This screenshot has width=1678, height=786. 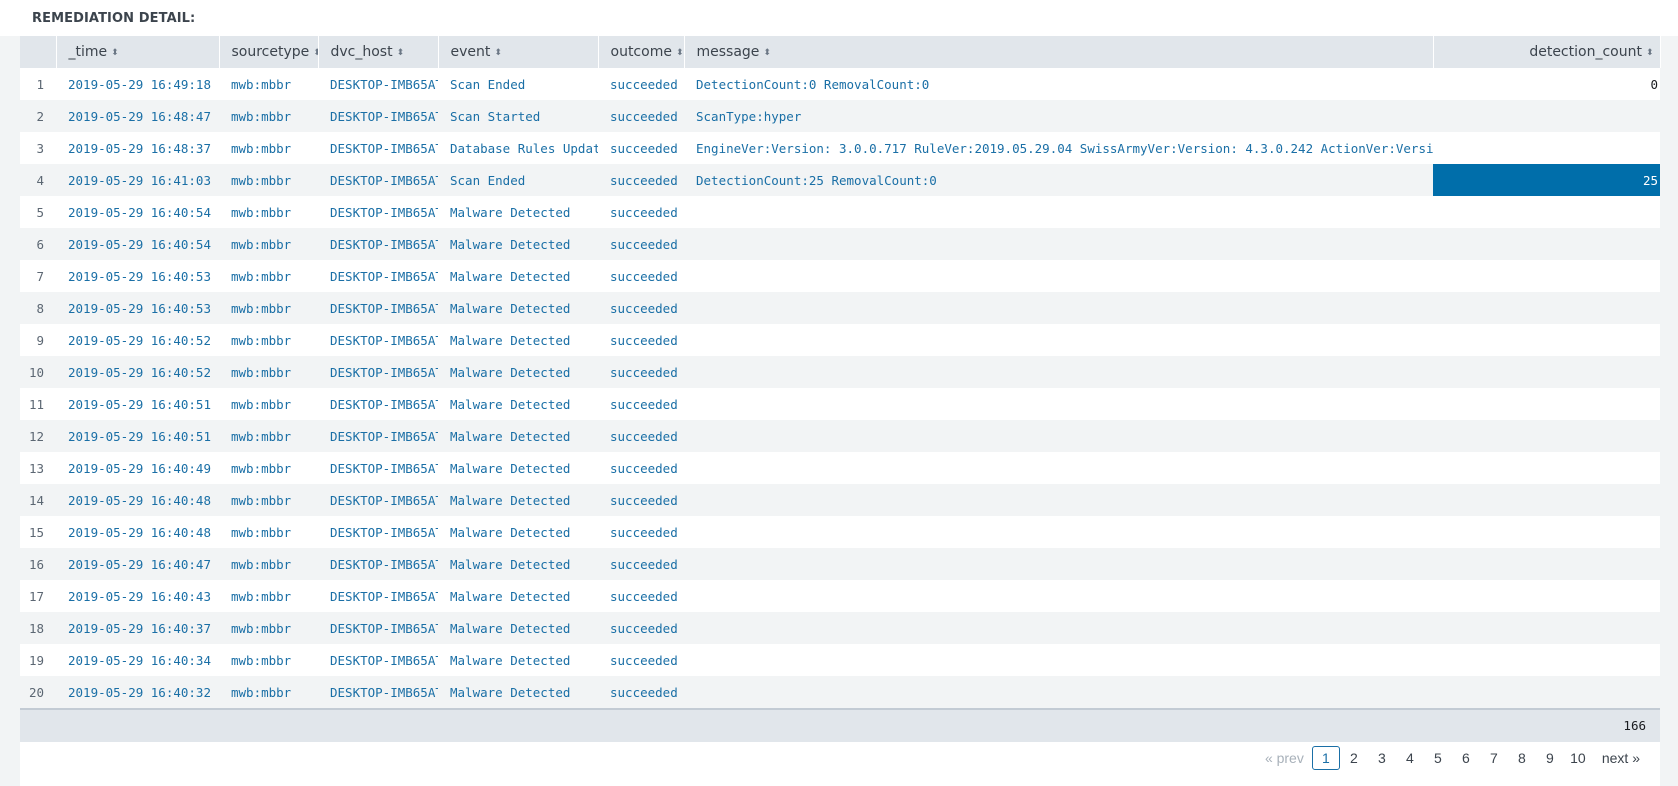 What do you see at coordinates (1284, 758) in the screenshot?
I see `prev-page-link: « prev` at bounding box center [1284, 758].